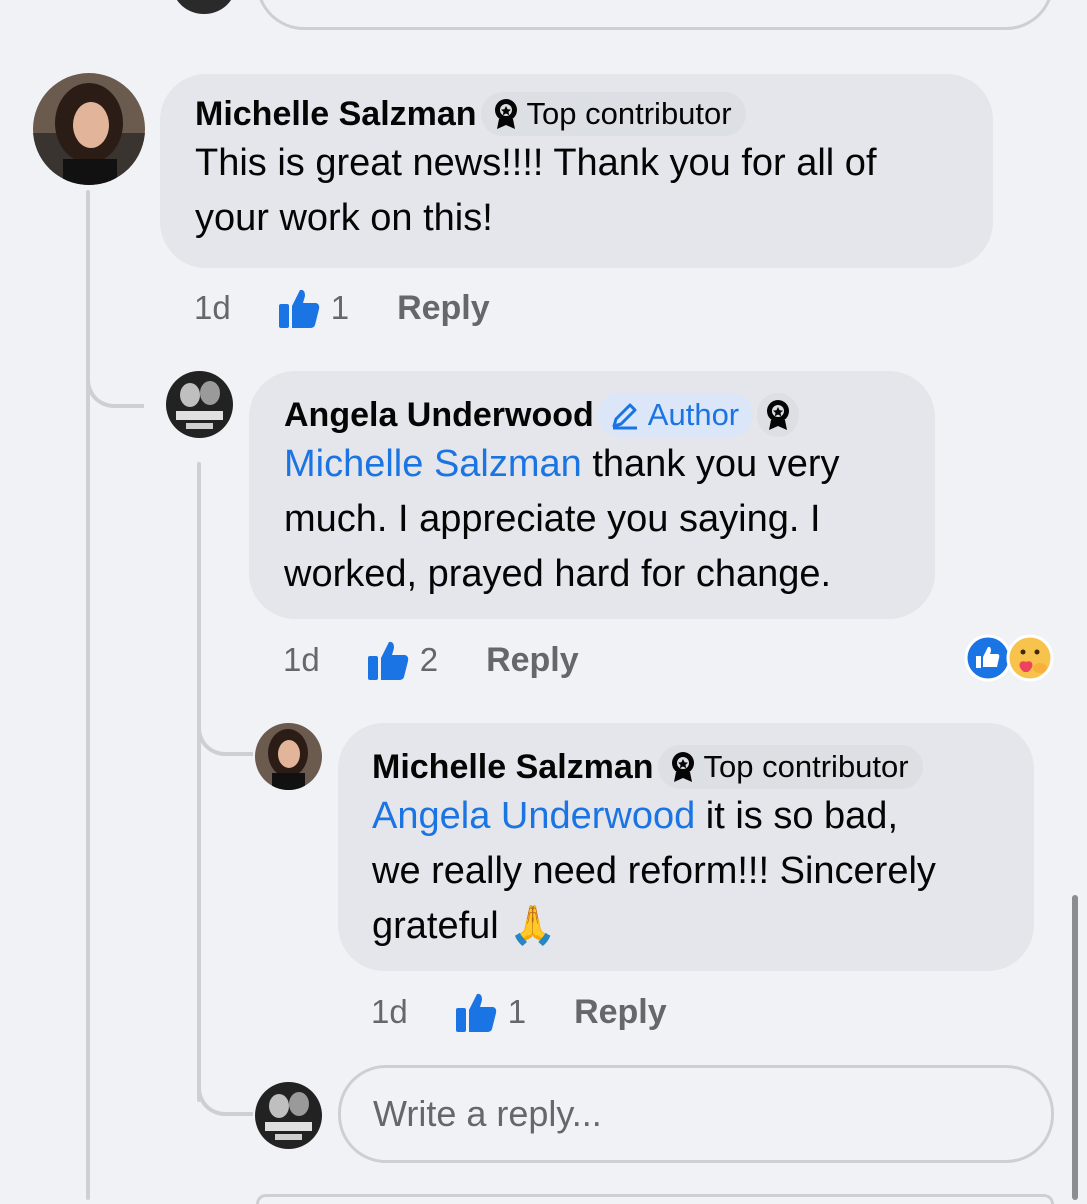 The image size is (1087, 1204). I want to click on comment-actions: 1d 2 Reply, so click(431, 660).